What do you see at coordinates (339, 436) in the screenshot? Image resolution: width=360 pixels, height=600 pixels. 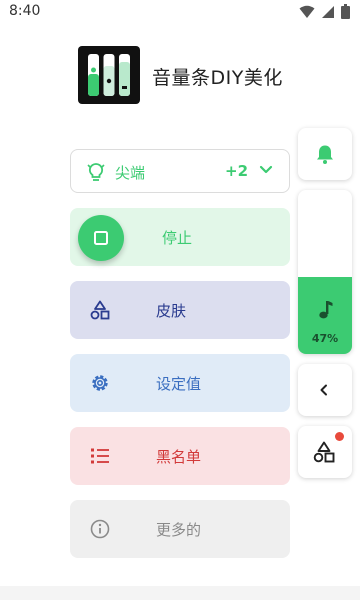 I see `notification-dot` at bounding box center [339, 436].